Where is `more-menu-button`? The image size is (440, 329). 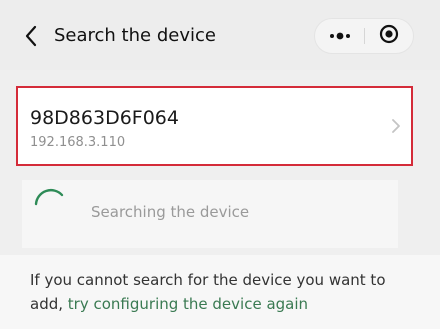
more-menu-button is located at coordinates (339, 36).